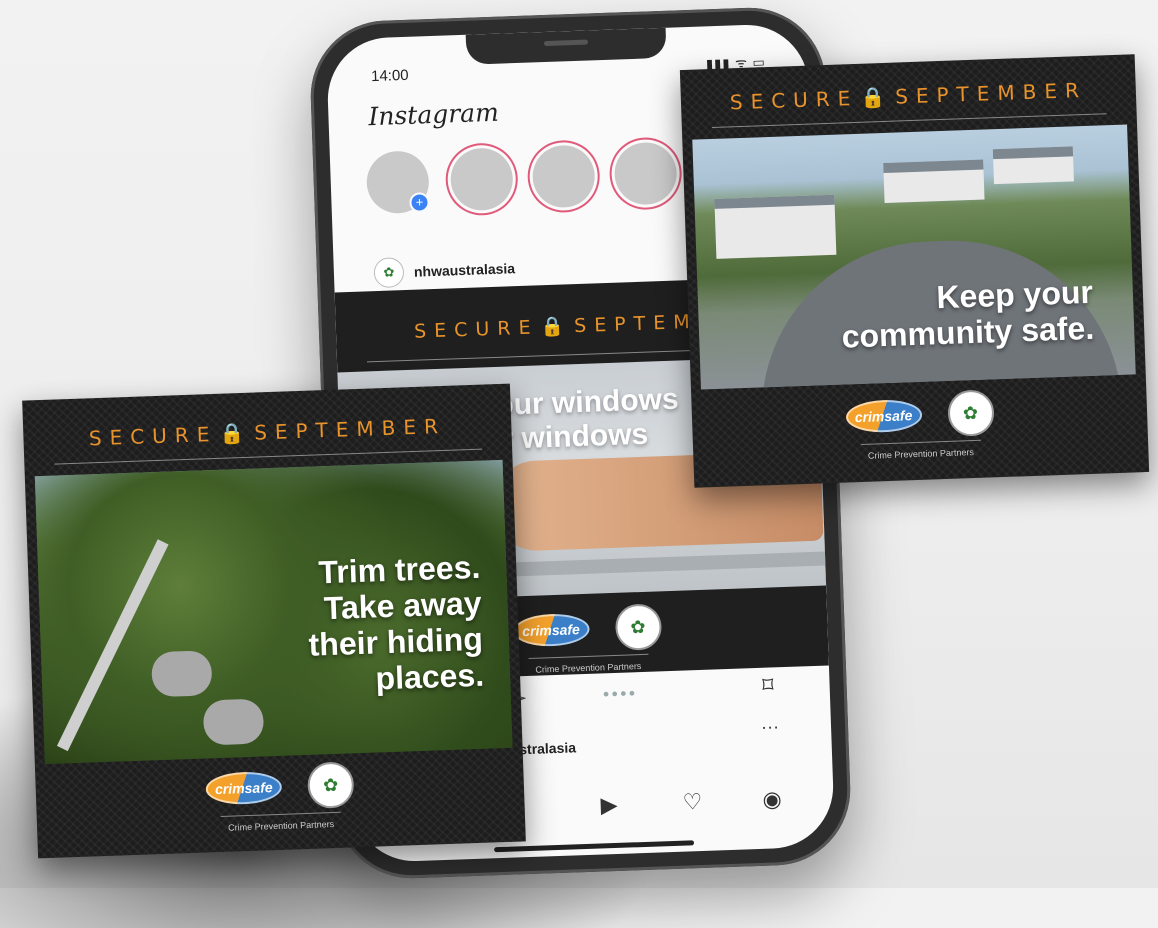  I want to click on reels-icon: ▶, so click(609, 805).